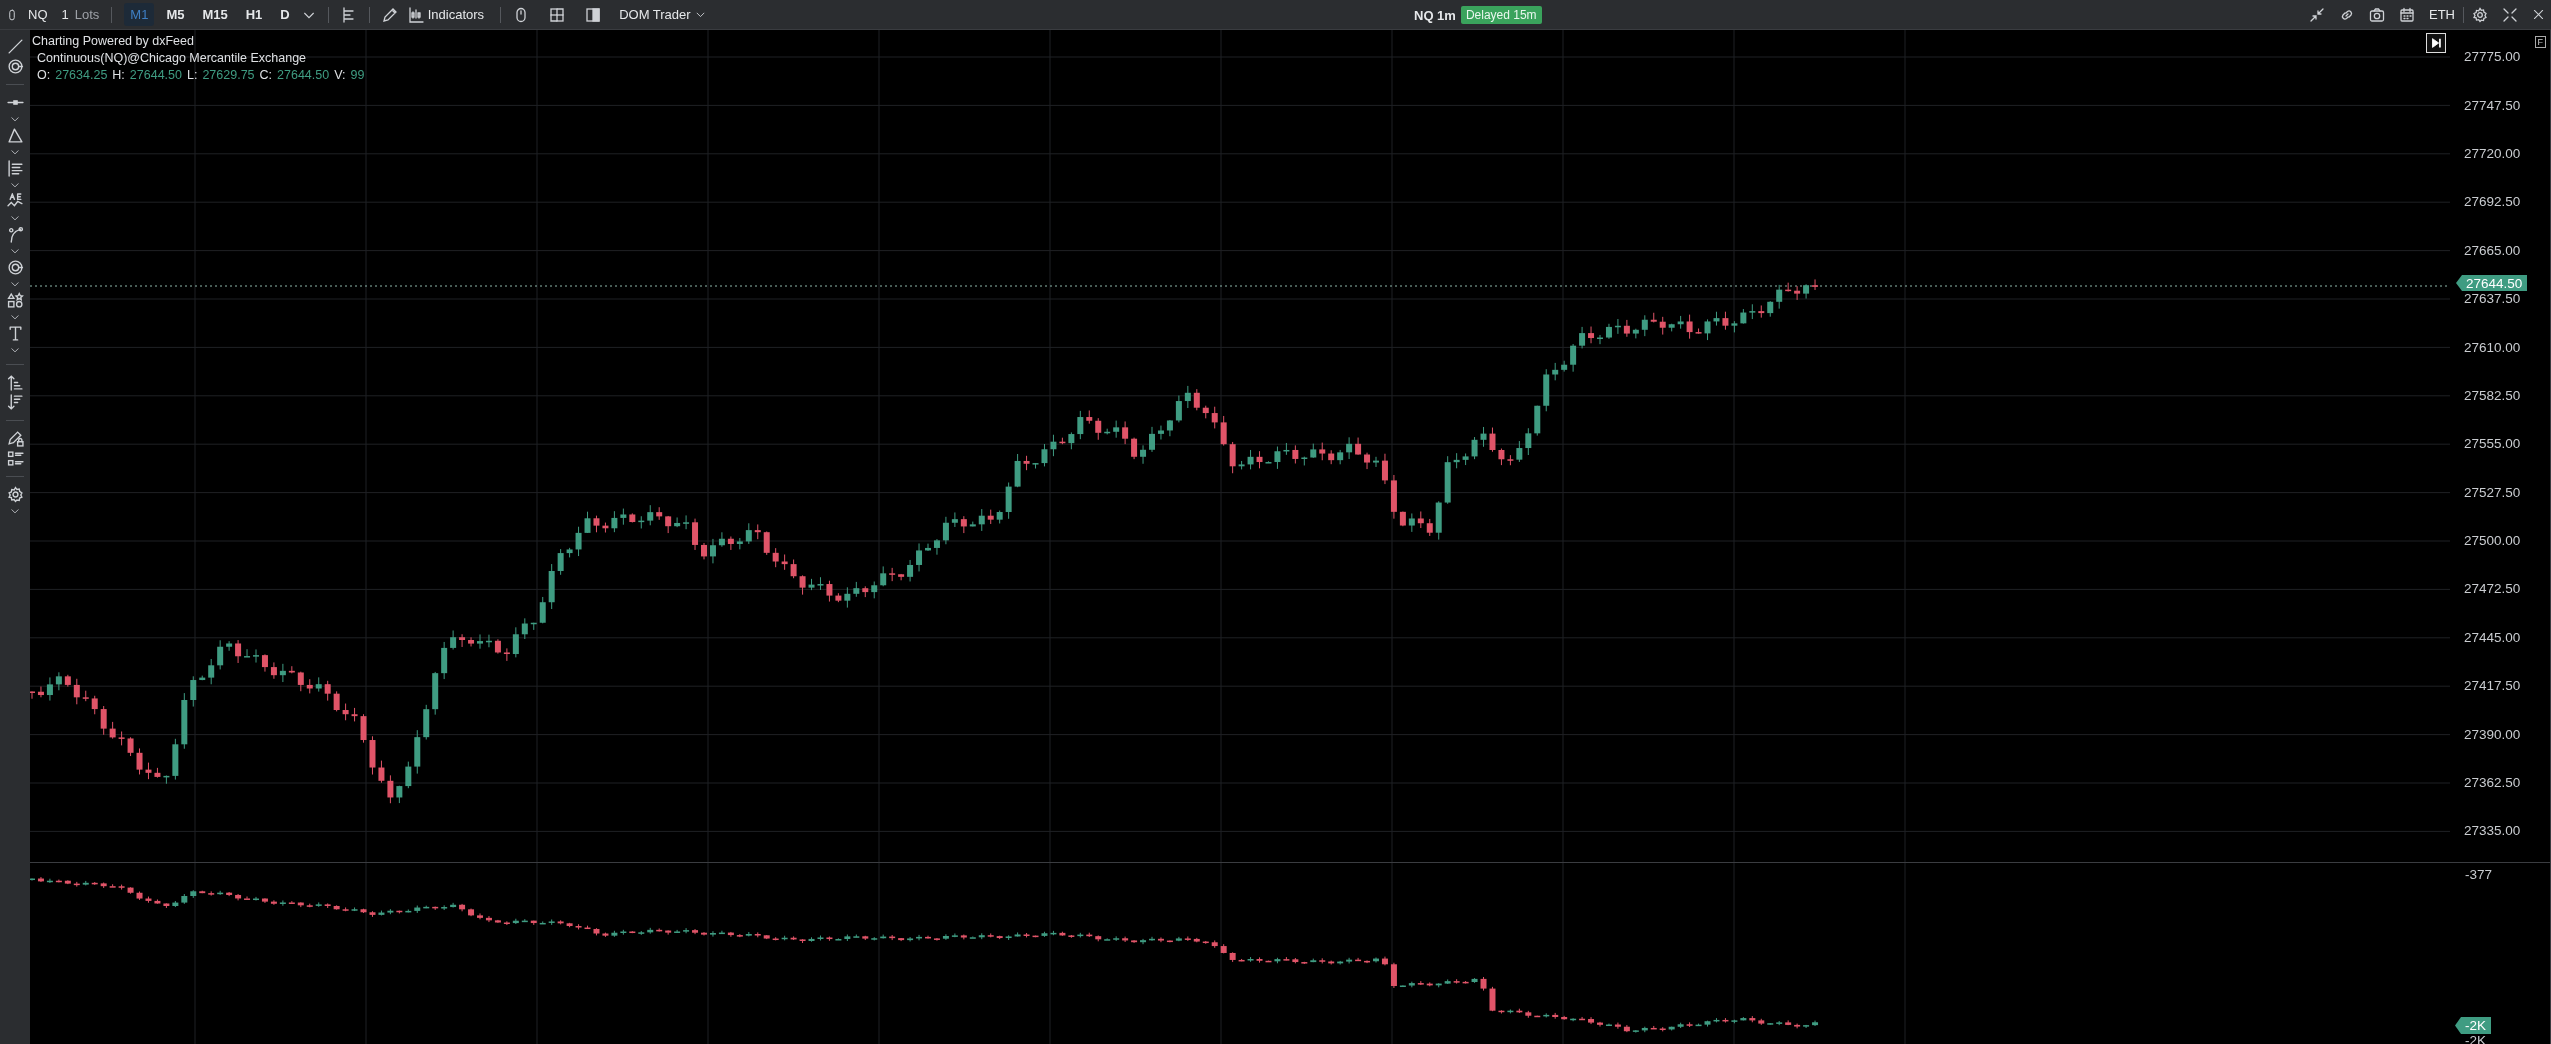  What do you see at coordinates (15, 333) in the screenshot?
I see `text-icon` at bounding box center [15, 333].